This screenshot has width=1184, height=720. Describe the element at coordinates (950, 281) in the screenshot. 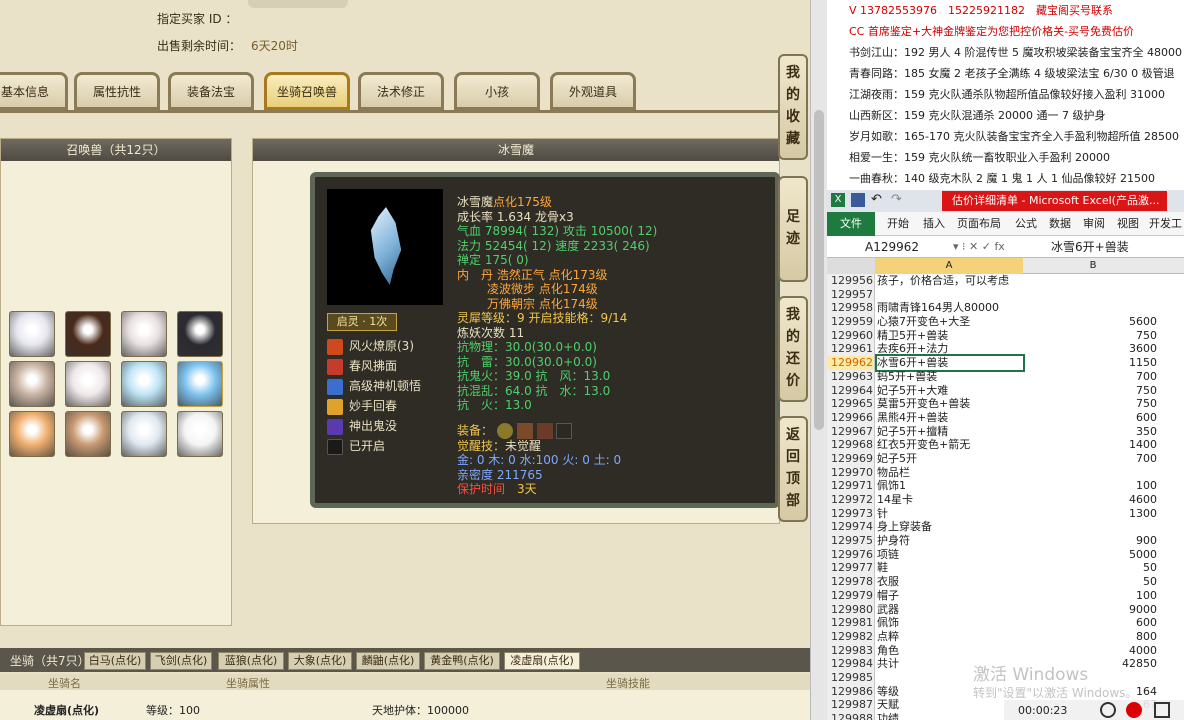

I see `cell-a: 孩子，价格合适，可以考虑` at that location.